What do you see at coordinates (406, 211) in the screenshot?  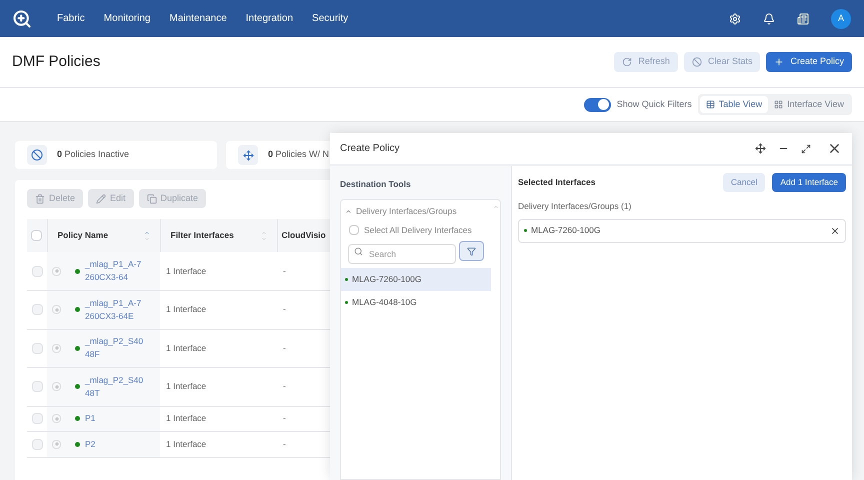 I see `group-label: Delivery Interfaces/Groups` at bounding box center [406, 211].